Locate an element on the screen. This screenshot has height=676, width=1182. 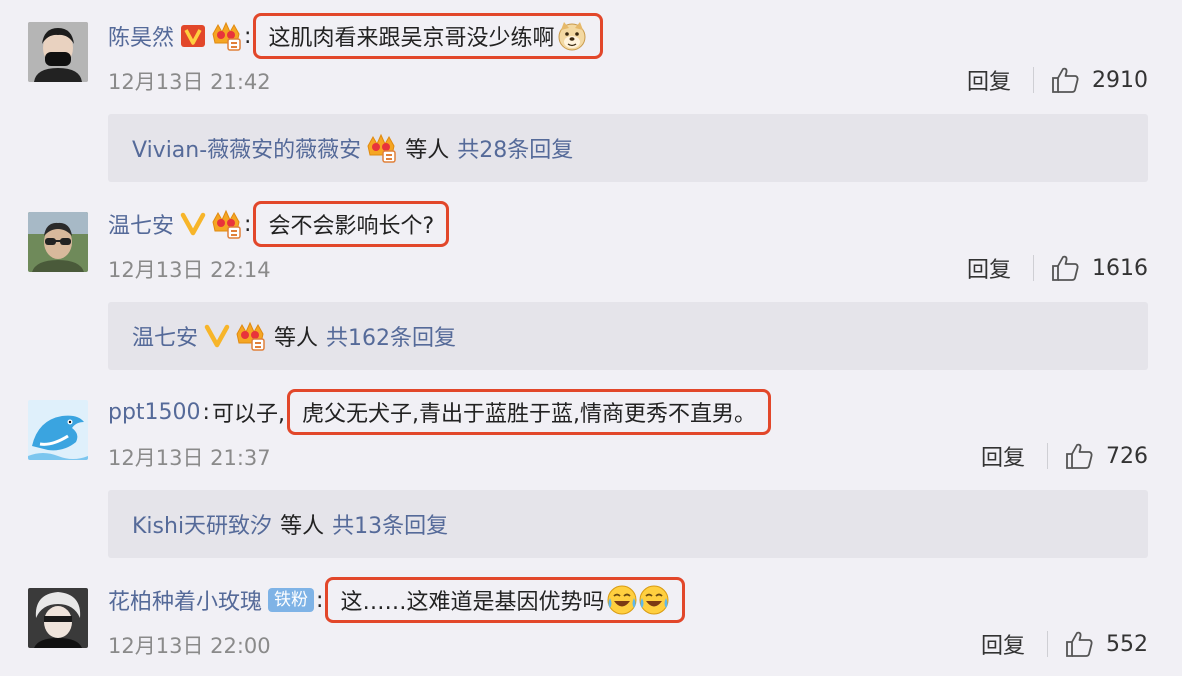
reply-summary: Vivian-薇薇安的薇薇安 等人 共28条回复 is located at coordinates (628, 148).